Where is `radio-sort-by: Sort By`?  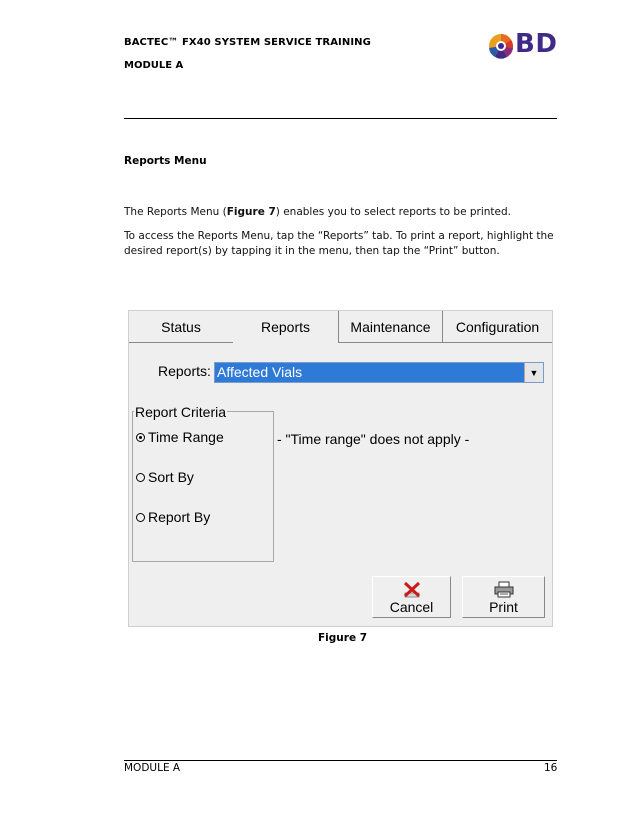
radio-sort-by: Sort By is located at coordinates (165, 477).